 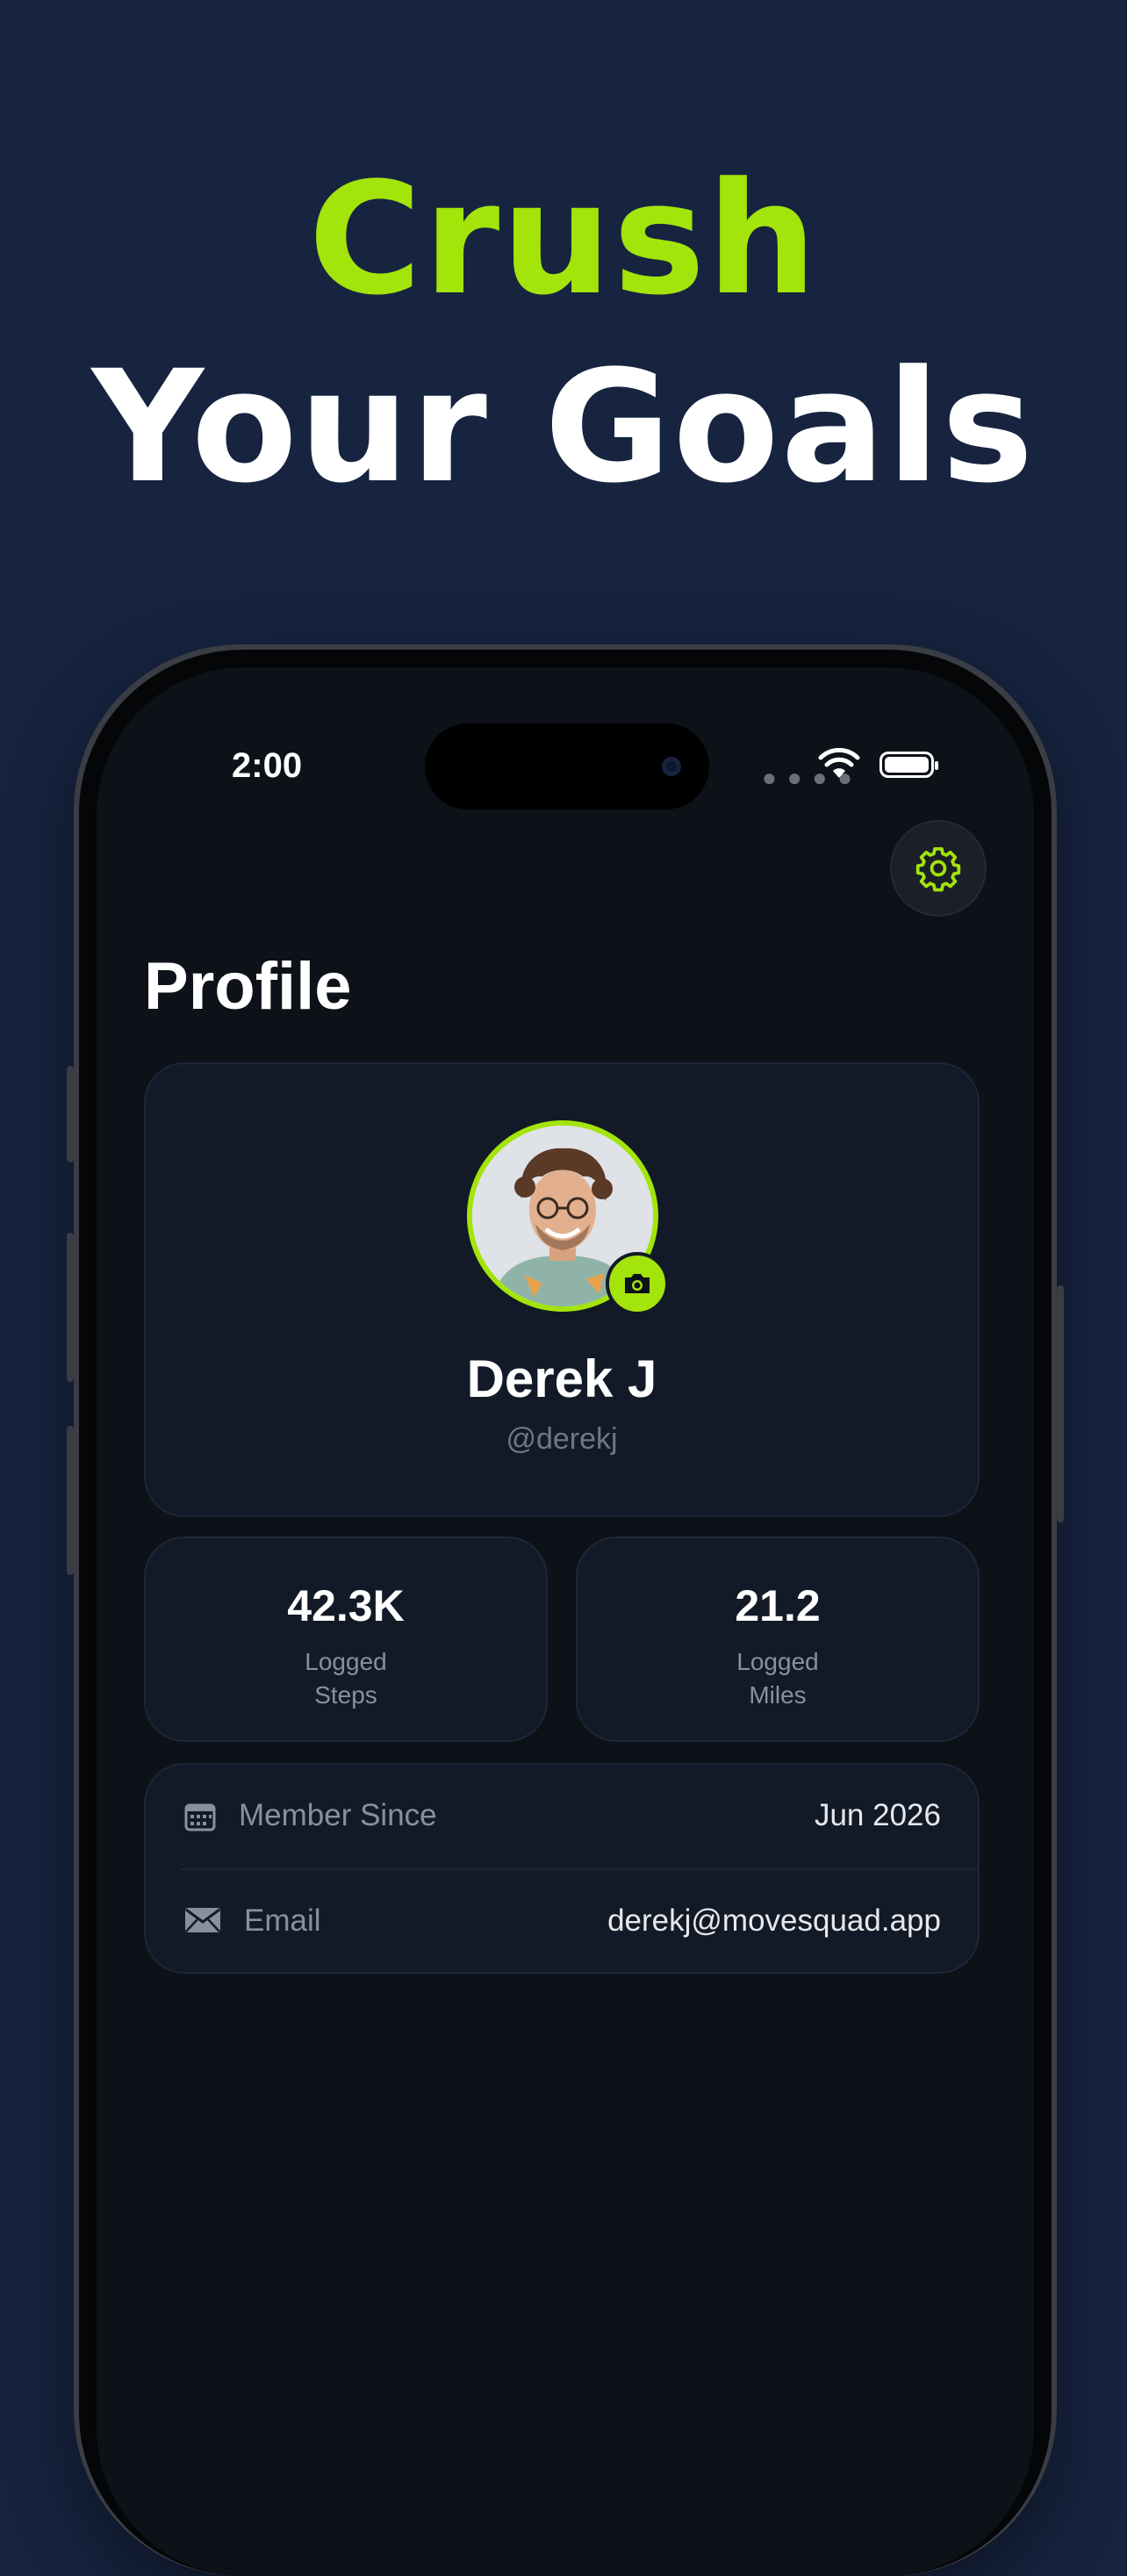 I want to click on info-row-member-since: Member Since Jun 2026, so click(x=562, y=1817).